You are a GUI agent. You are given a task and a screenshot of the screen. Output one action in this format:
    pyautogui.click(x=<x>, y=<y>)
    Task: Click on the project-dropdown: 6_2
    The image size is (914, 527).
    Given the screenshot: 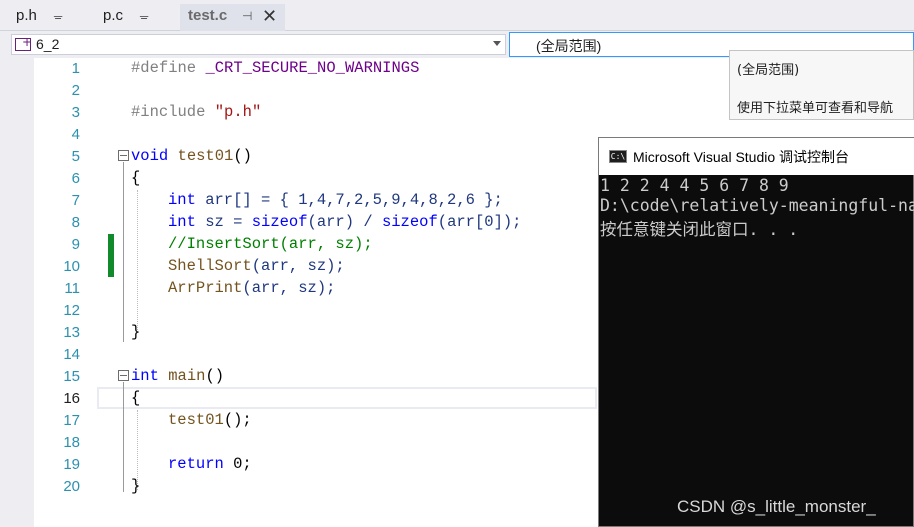 What is the action you would take?
    pyautogui.click(x=258, y=44)
    